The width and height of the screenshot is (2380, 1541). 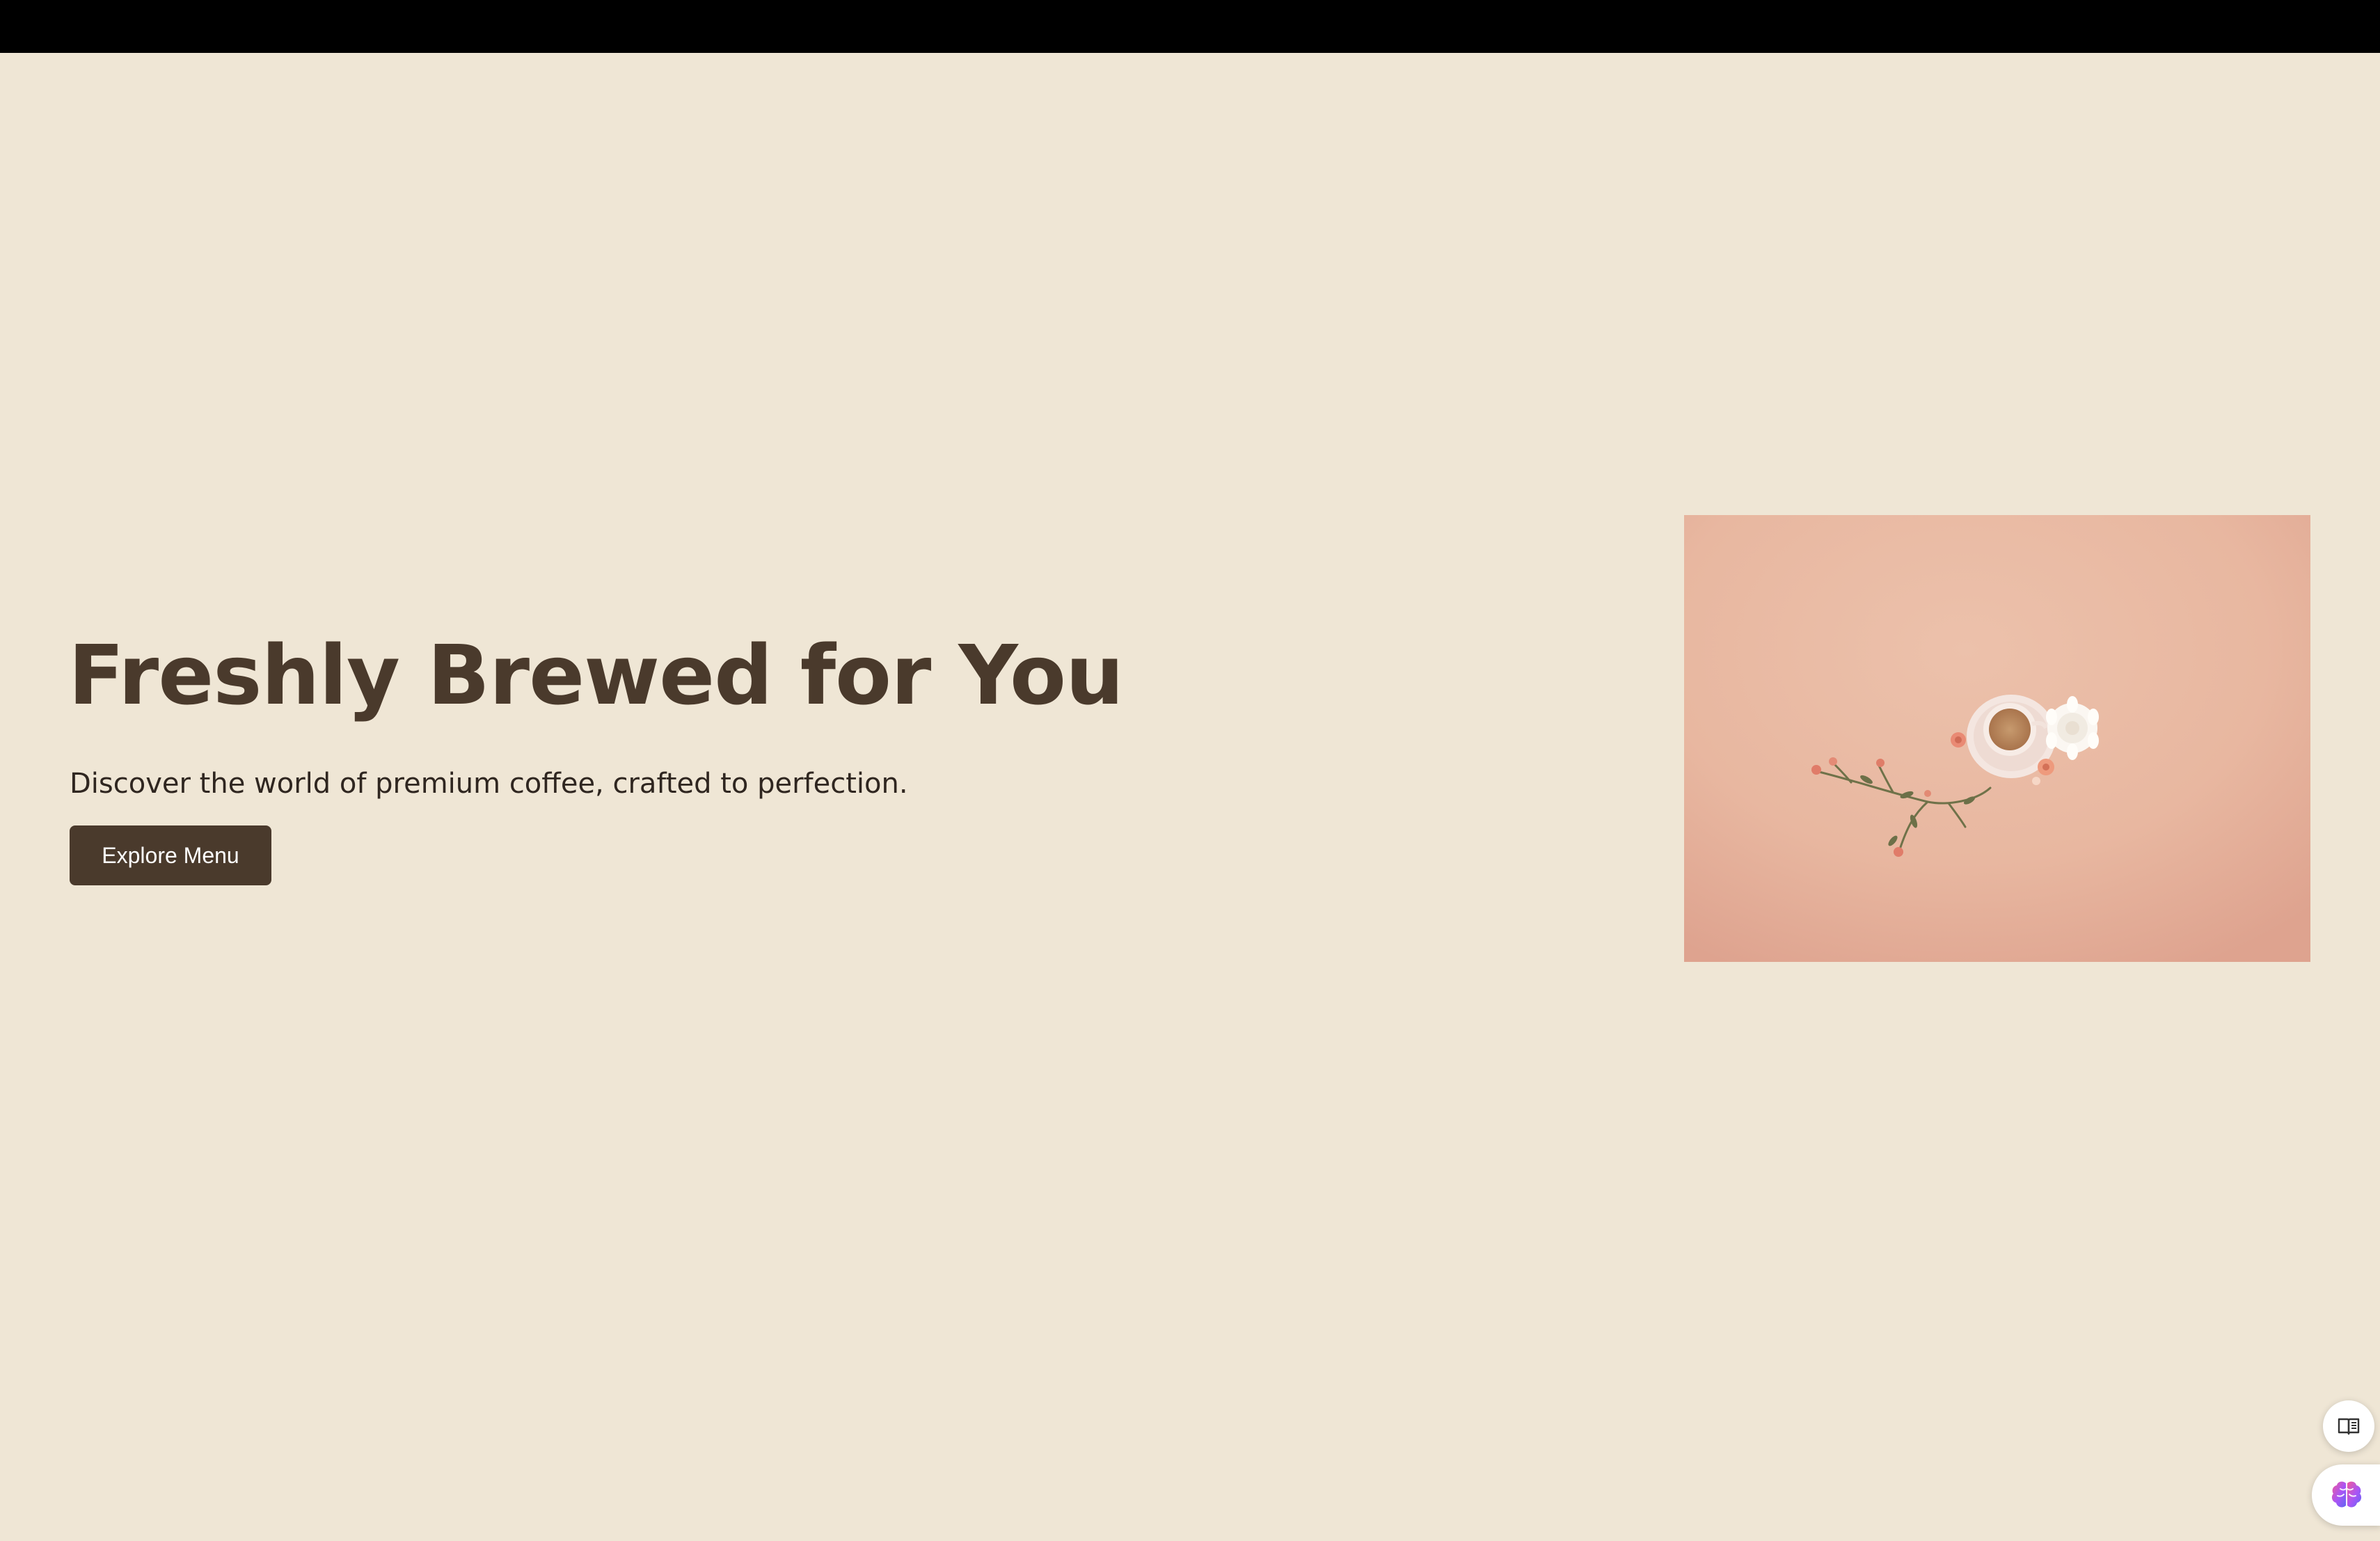 What do you see at coordinates (1190, 26) in the screenshot?
I see `browser-top-bar` at bounding box center [1190, 26].